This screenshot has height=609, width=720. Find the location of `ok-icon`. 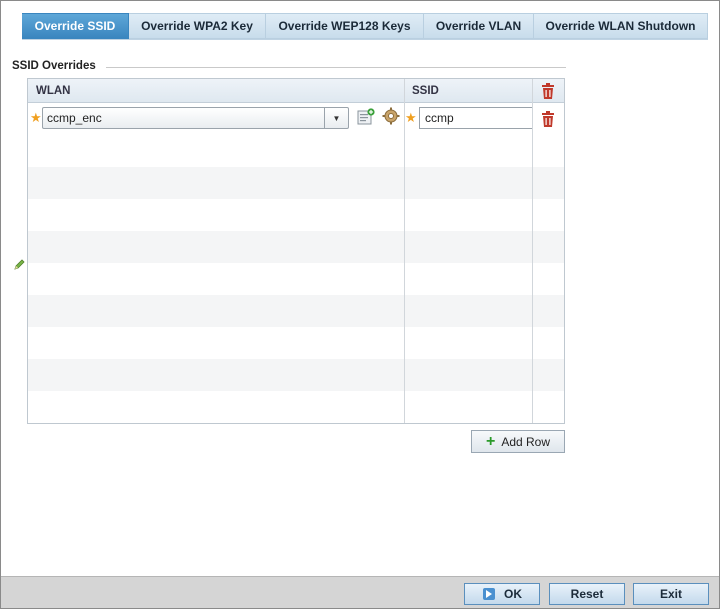

ok-icon is located at coordinates (489, 594).